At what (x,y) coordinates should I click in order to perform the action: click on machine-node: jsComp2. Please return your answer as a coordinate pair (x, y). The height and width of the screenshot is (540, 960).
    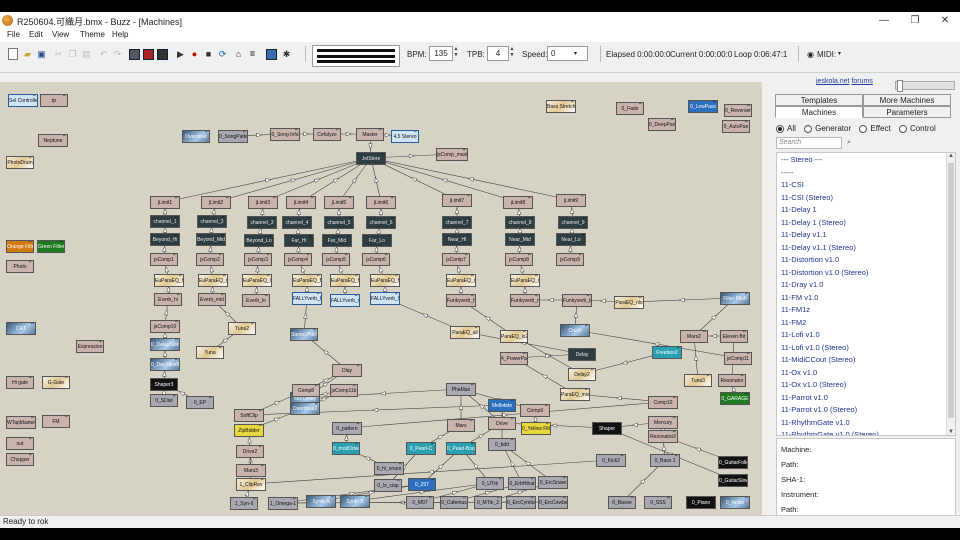
    Looking at the image, I should click on (210, 259).